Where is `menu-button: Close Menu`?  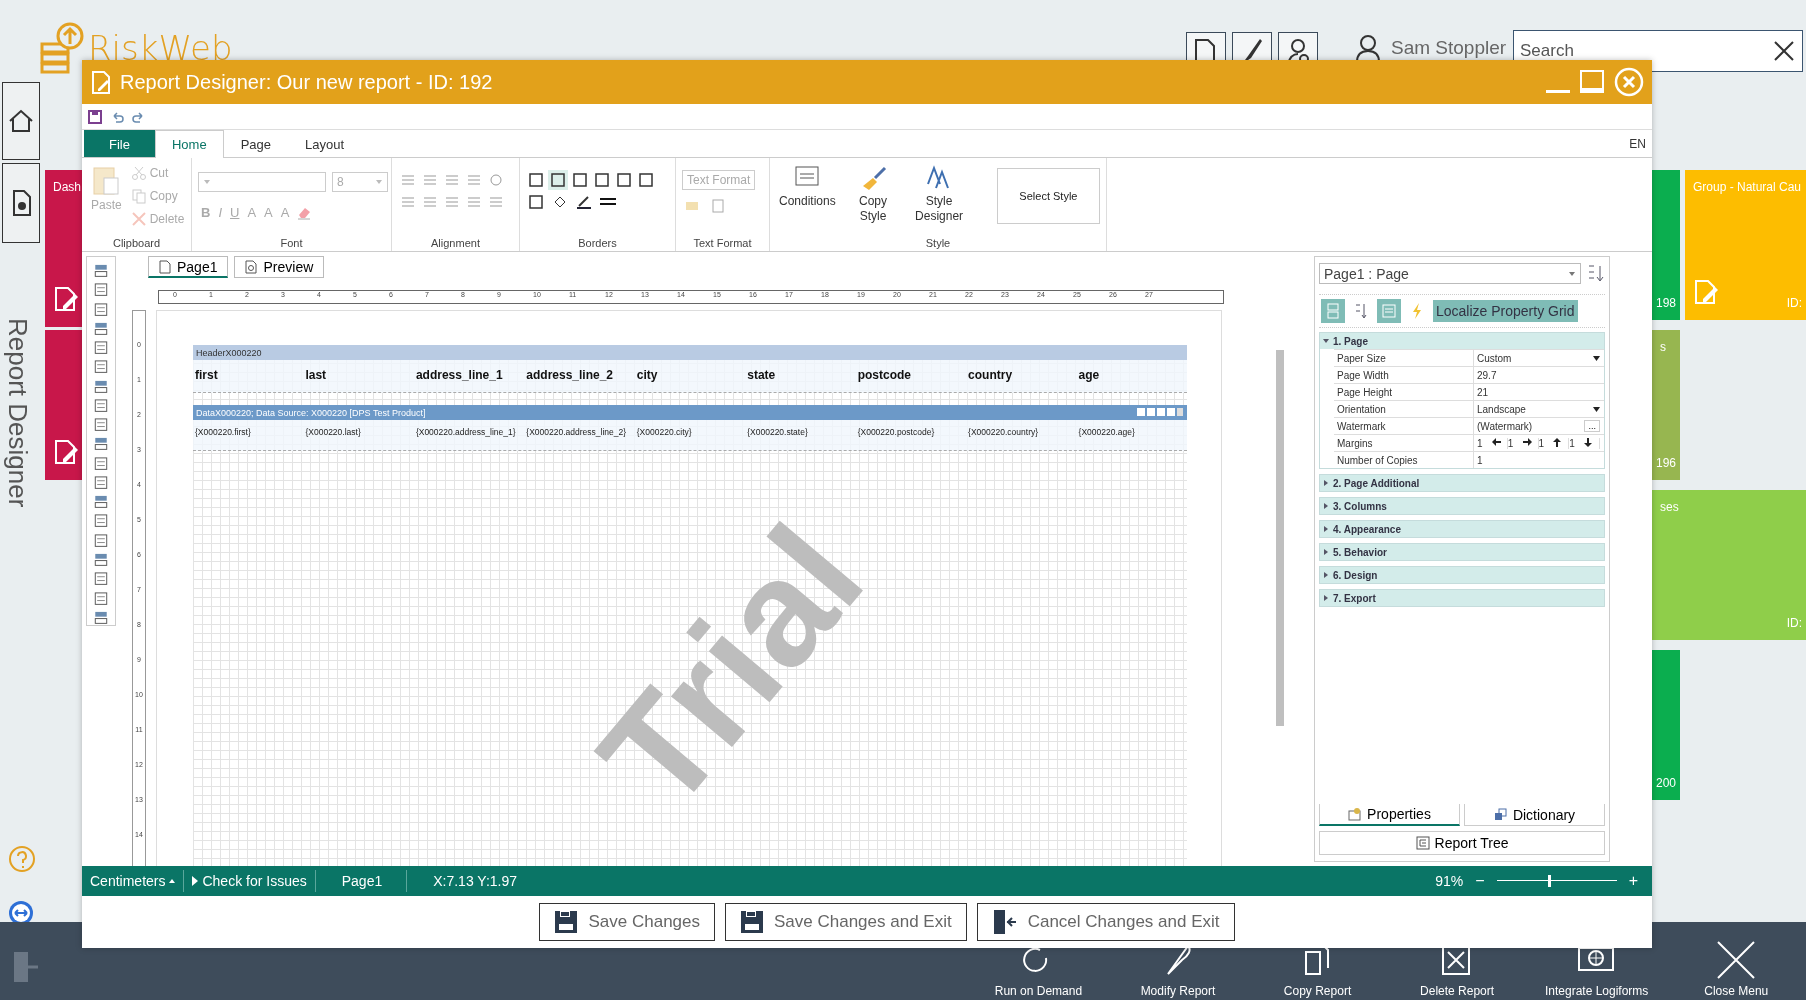 menu-button: Close Menu is located at coordinates (1736, 961).